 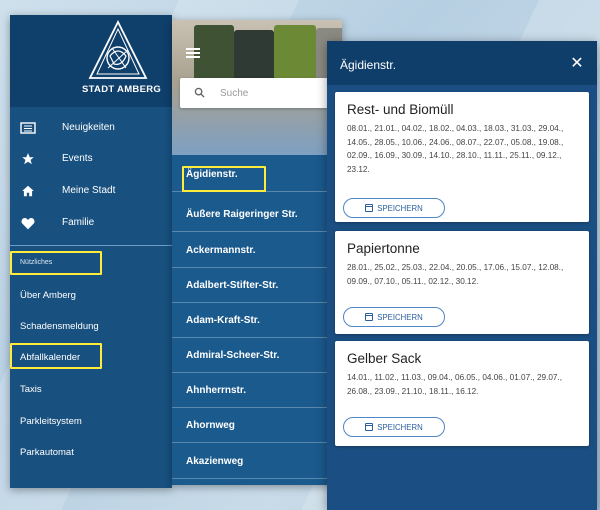 What do you see at coordinates (77, 158) in the screenshot?
I see `menu-item-label: Events` at bounding box center [77, 158].